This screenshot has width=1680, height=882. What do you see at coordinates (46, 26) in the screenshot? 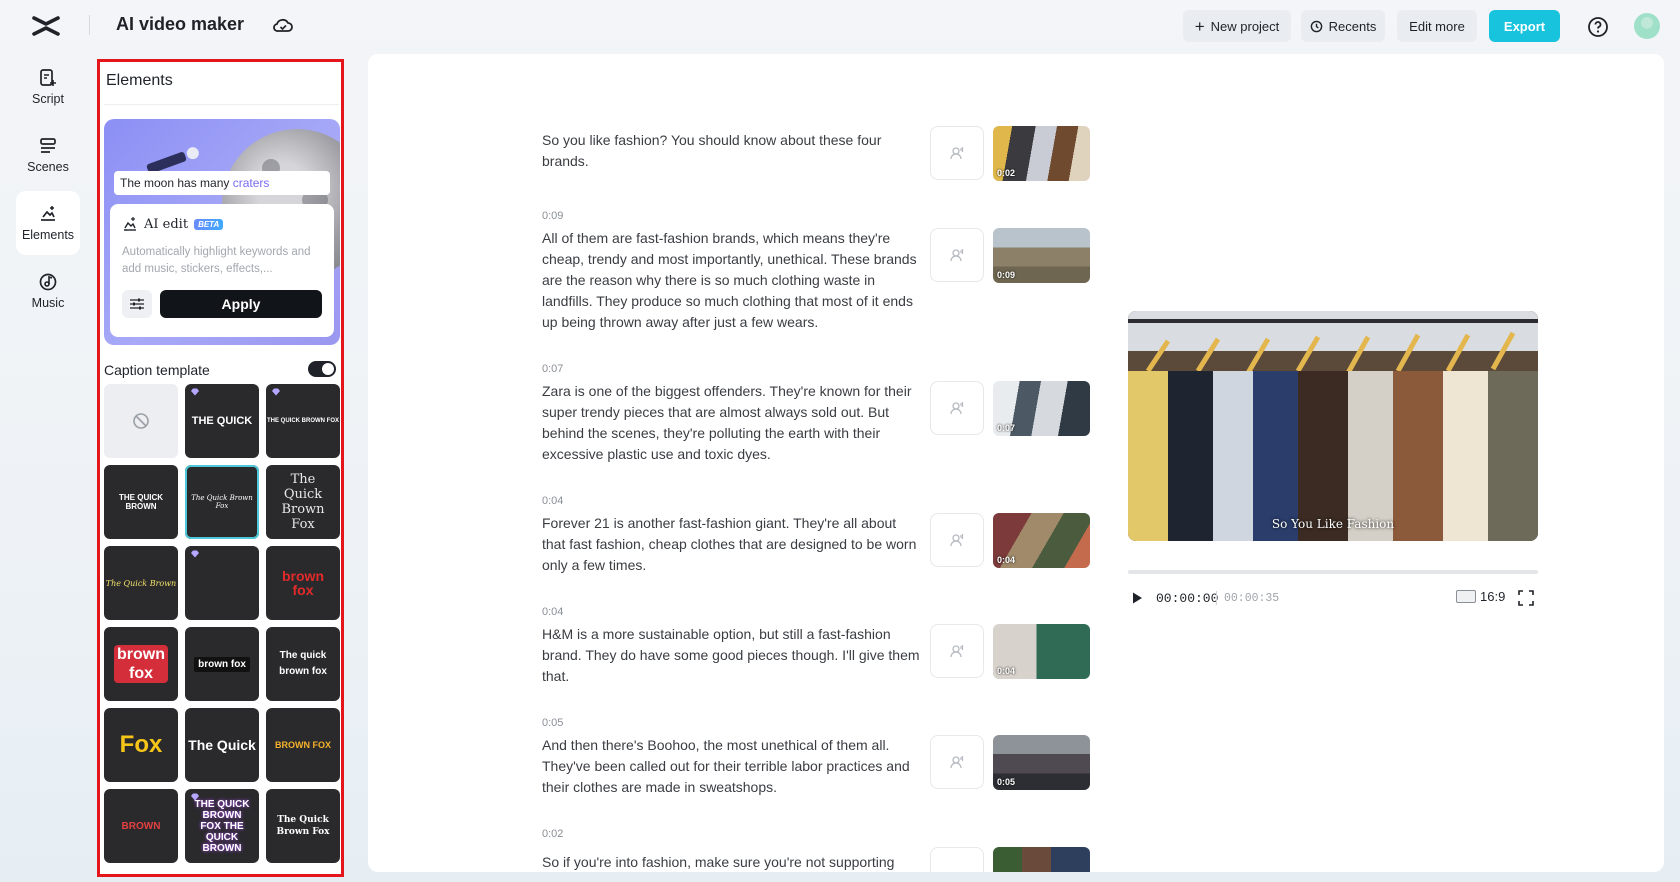
I see `capcut-logo-icon` at bounding box center [46, 26].